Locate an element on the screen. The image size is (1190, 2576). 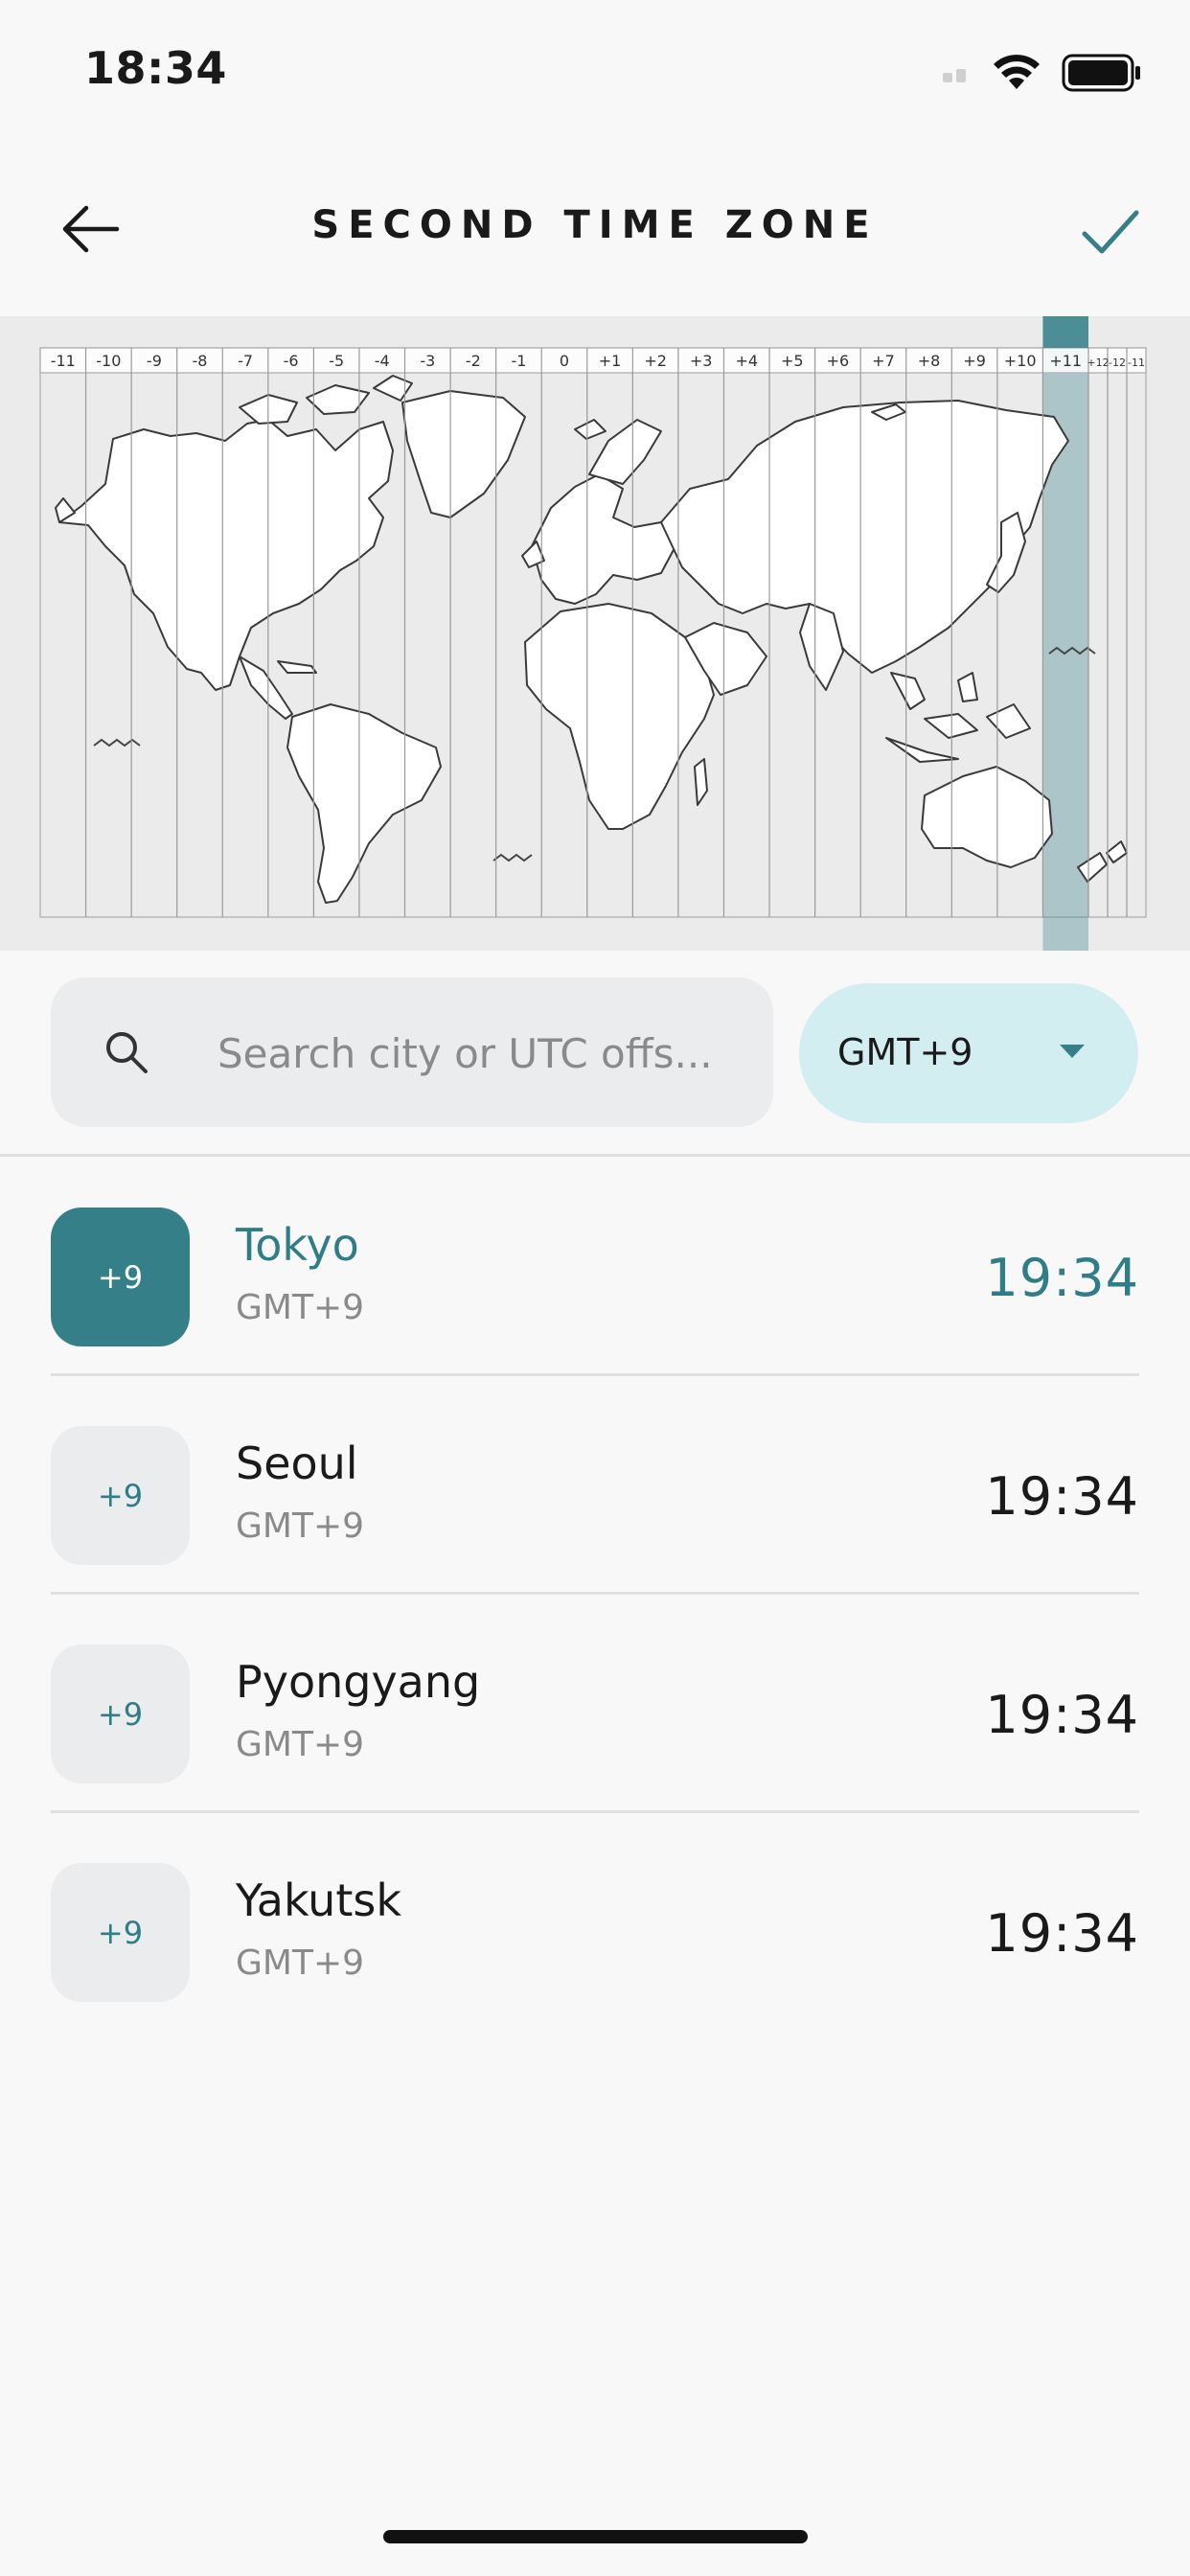
checkmark-icon is located at coordinates (1110, 230).